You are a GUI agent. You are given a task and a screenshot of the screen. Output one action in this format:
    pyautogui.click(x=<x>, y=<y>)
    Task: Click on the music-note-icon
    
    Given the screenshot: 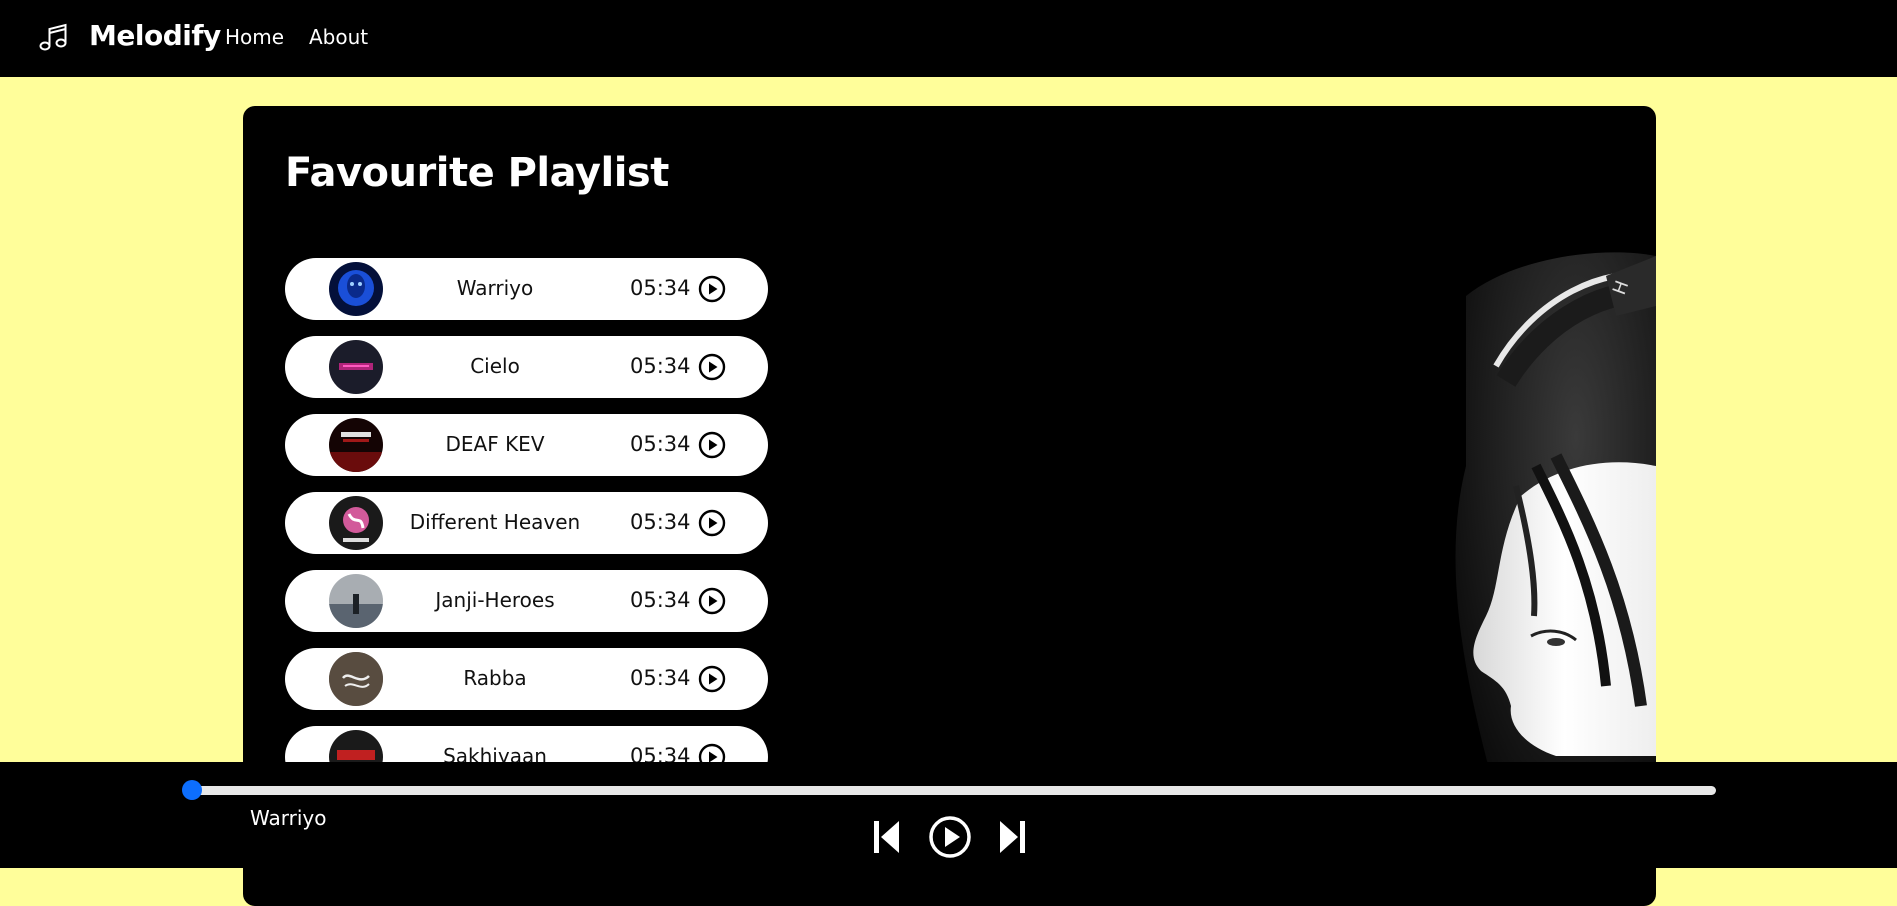 What is the action you would take?
    pyautogui.click(x=53, y=37)
    